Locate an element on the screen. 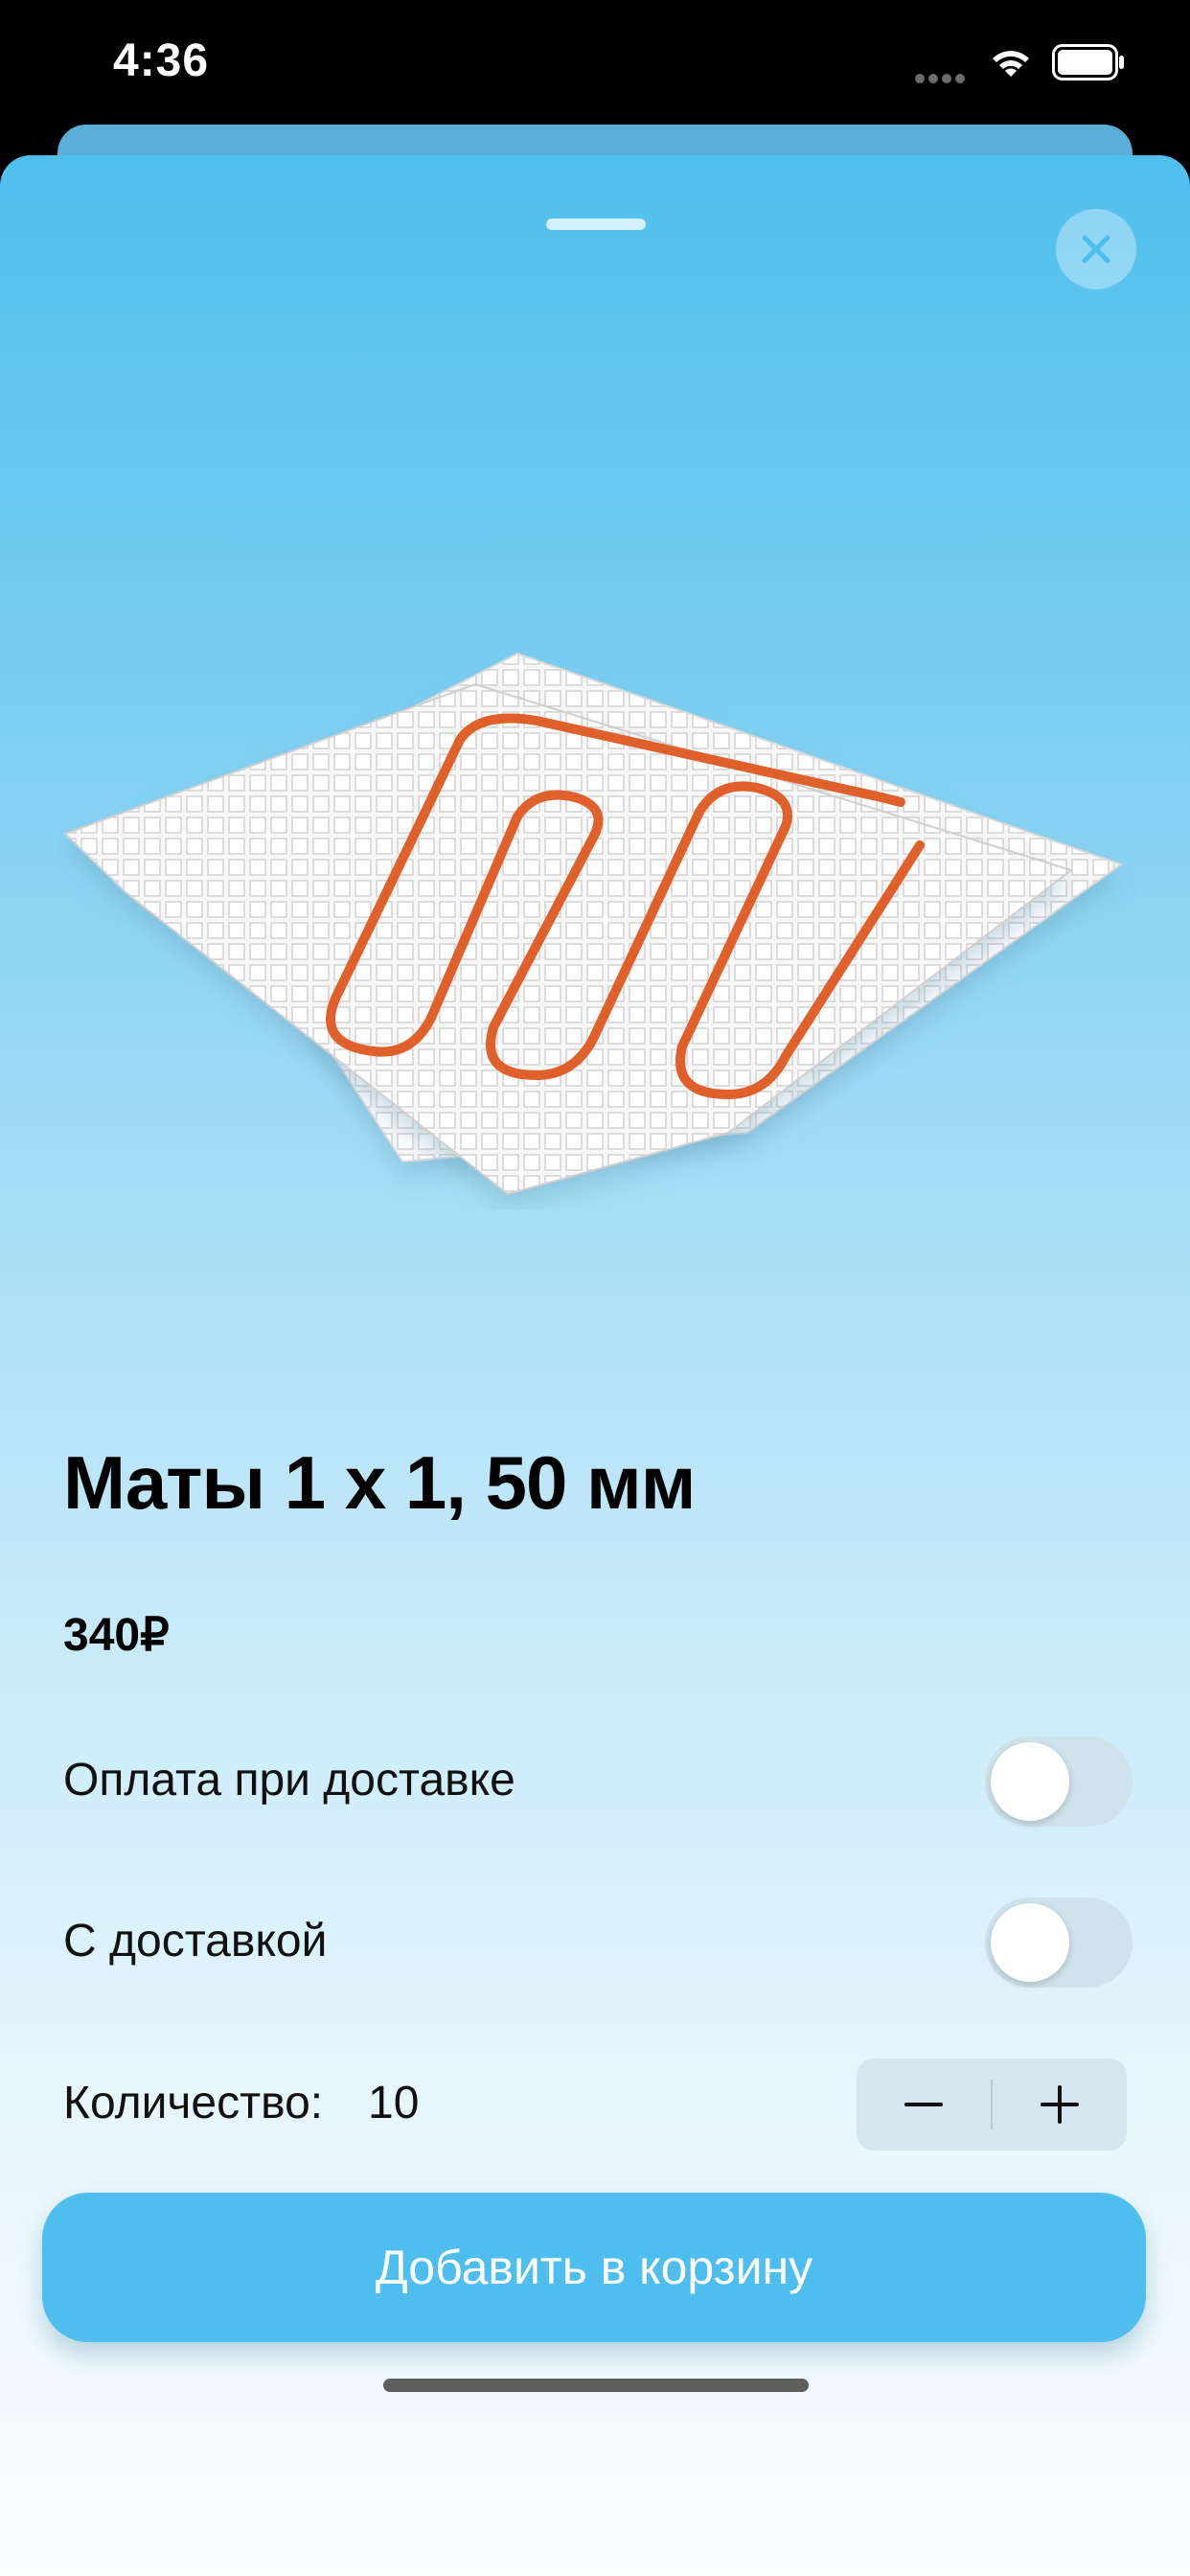  increment-button is located at coordinates (1060, 2104).